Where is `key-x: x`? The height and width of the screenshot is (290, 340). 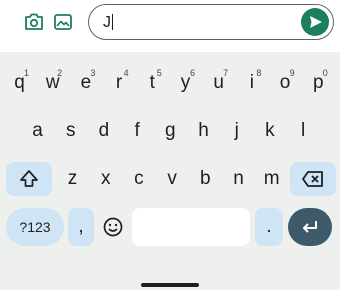 key-x: x is located at coordinates (105, 179).